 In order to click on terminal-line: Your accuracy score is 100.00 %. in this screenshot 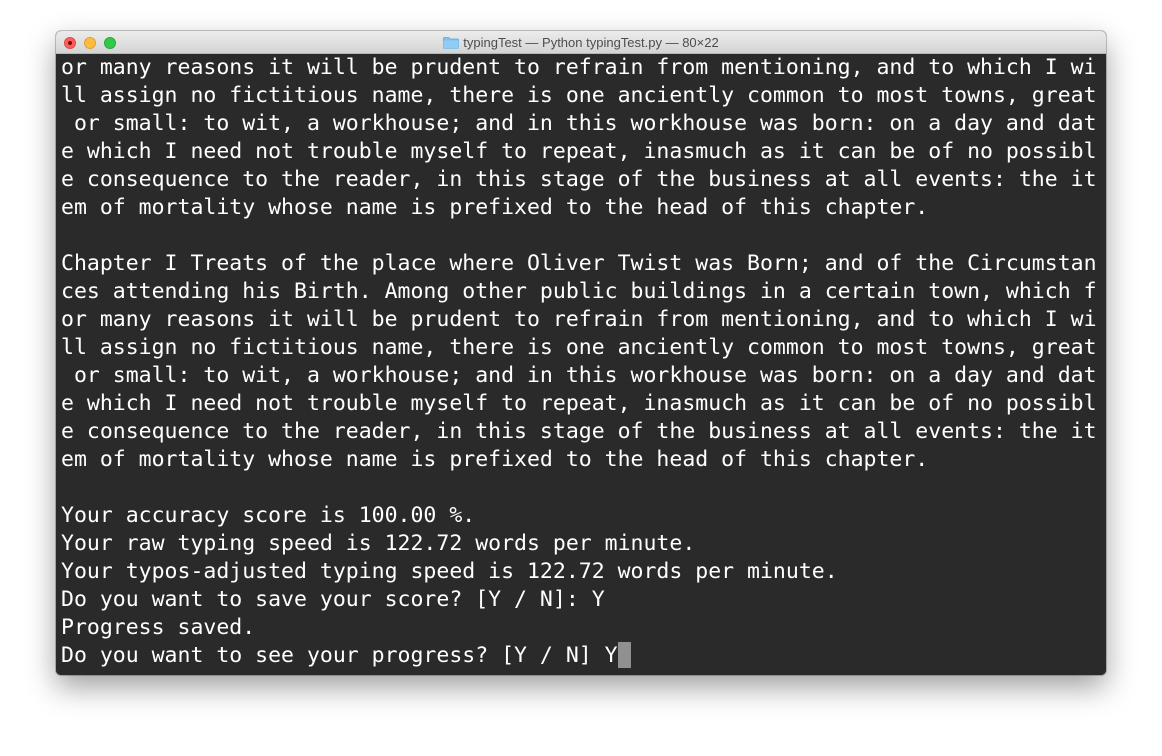, I will do `click(268, 515)`.